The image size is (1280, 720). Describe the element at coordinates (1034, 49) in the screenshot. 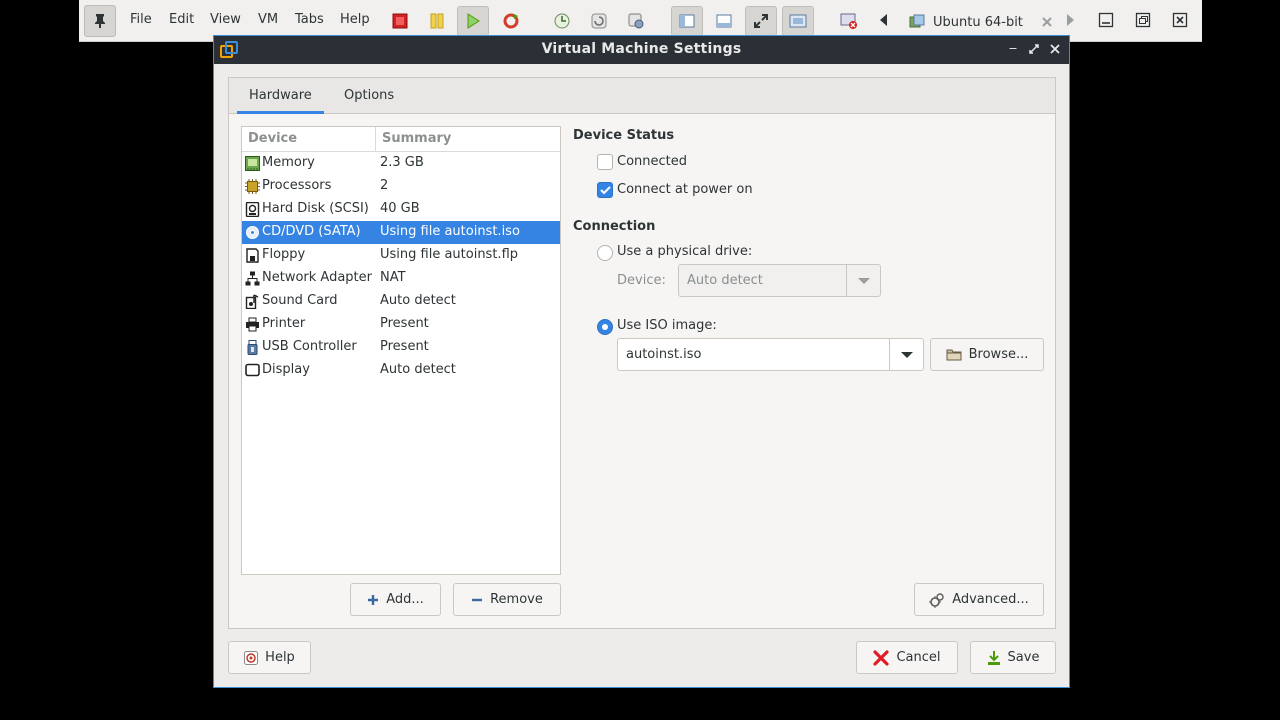

I see `dialog-maximize-icon` at that location.